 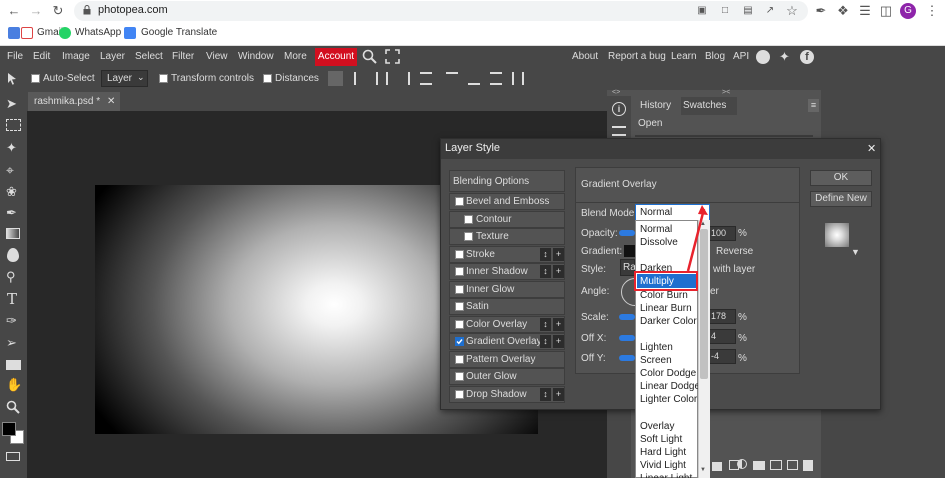 I want to click on magic-wand-icon: ✦, so click(x=14, y=148).